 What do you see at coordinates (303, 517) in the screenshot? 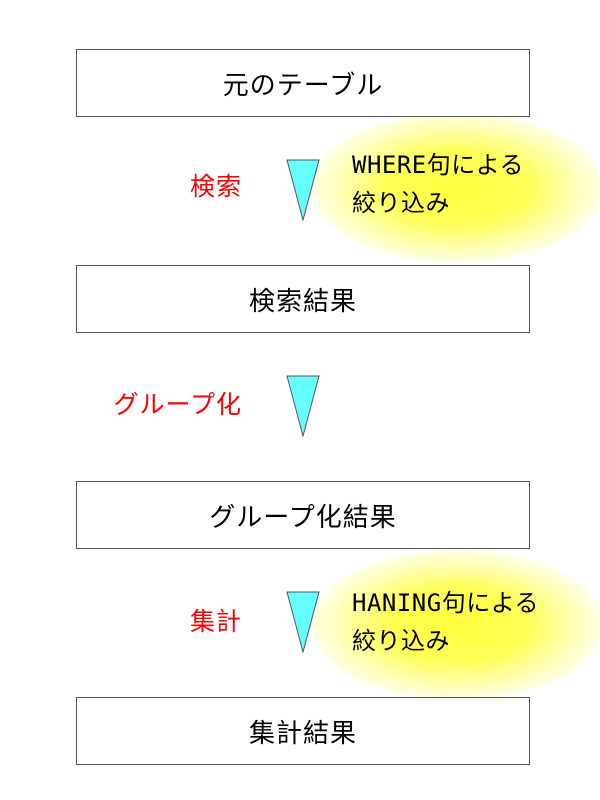
I see `stage-label: グループ化結果` at bounding box center [303, 517].